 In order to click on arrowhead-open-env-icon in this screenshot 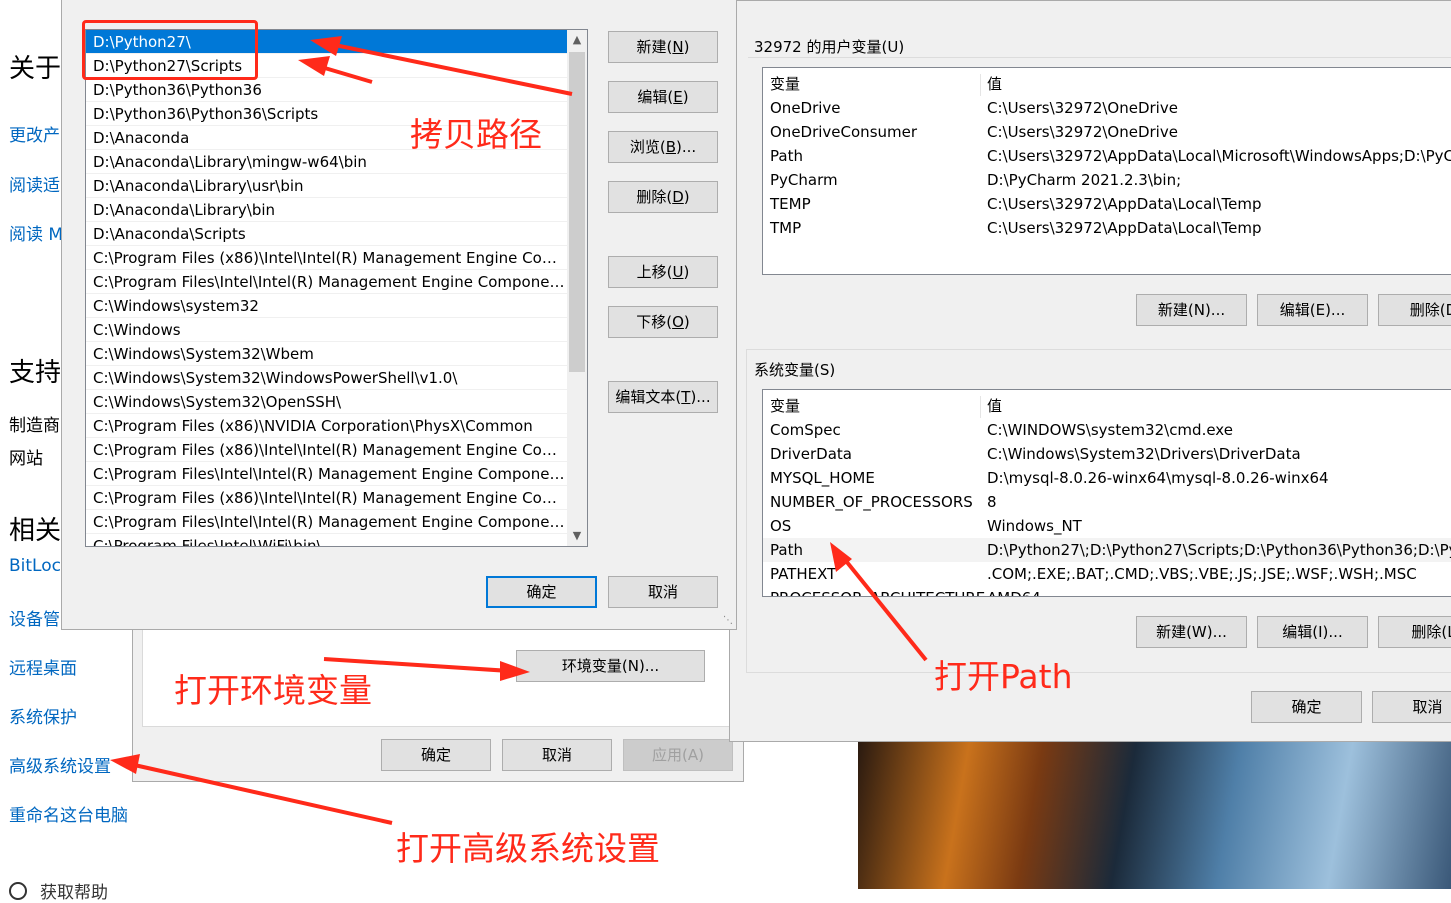, I will do `click(515, 671)`.